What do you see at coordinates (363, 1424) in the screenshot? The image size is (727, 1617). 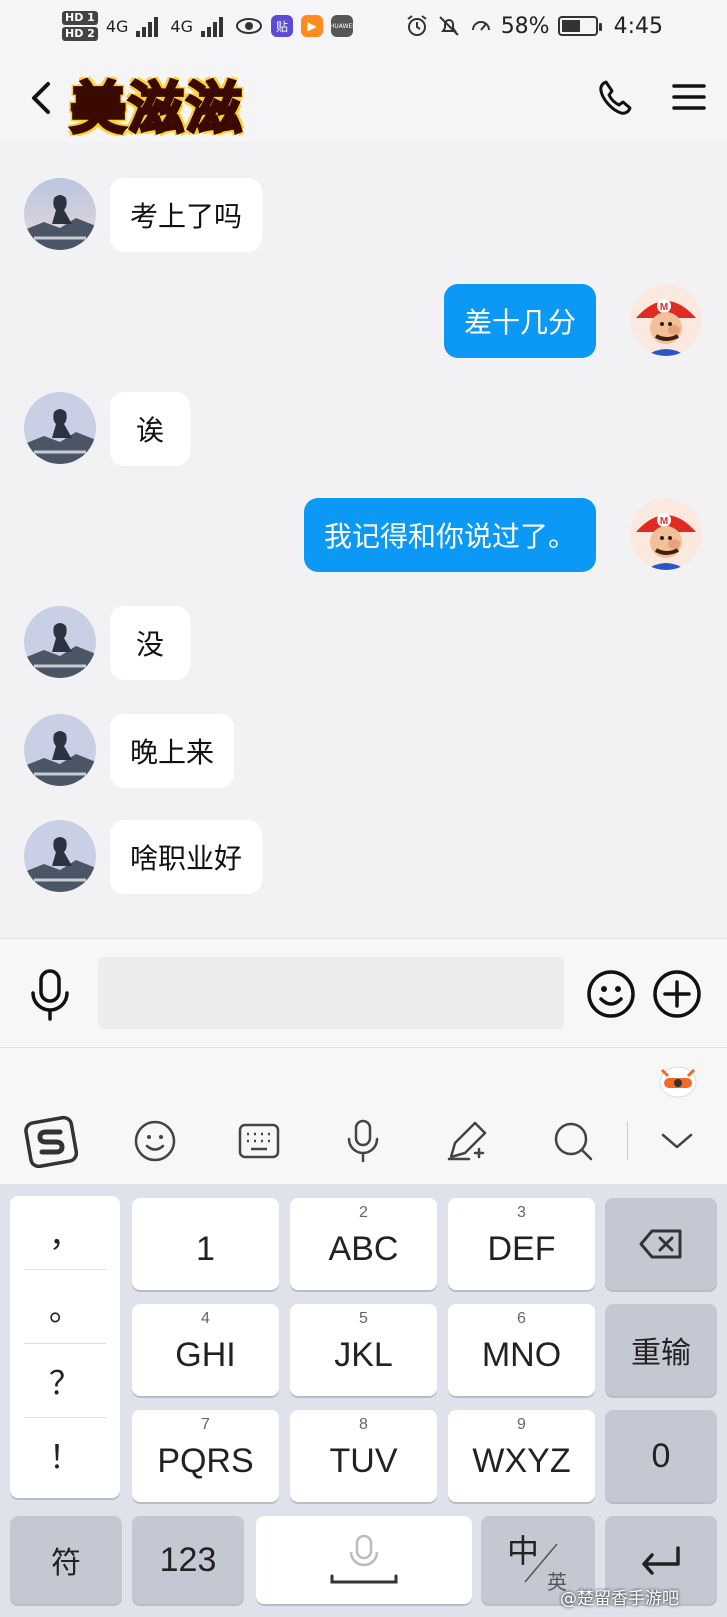 I see `key-sub: 8` at bounding box center [363, 1424].